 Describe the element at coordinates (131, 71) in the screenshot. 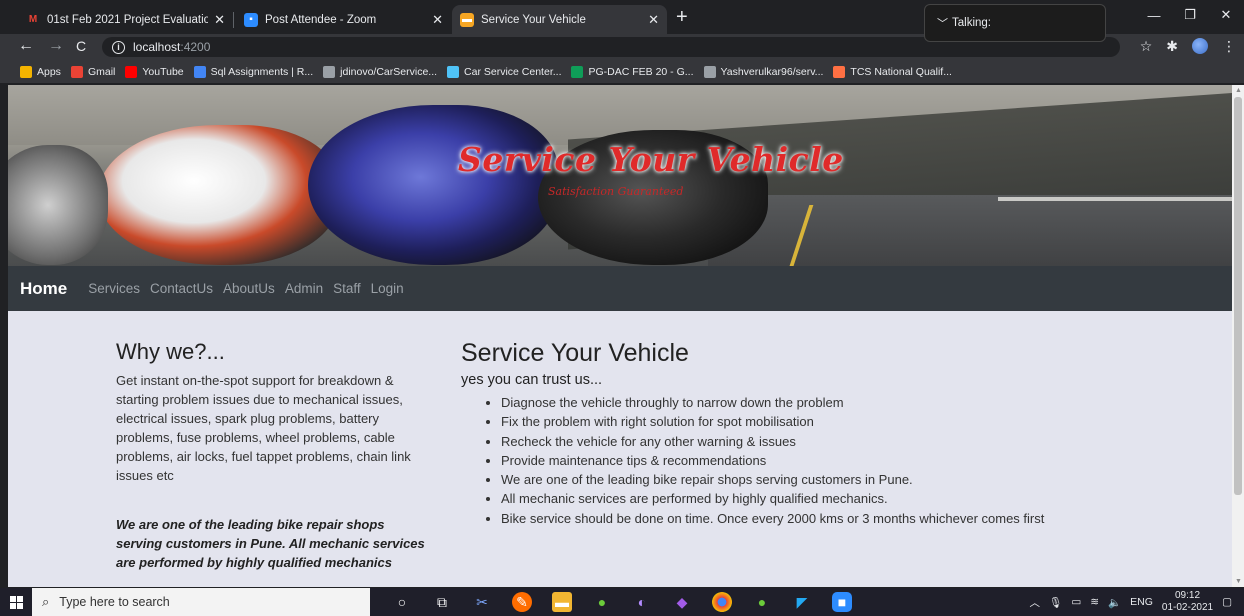

I see `youtube-icon` at that location.